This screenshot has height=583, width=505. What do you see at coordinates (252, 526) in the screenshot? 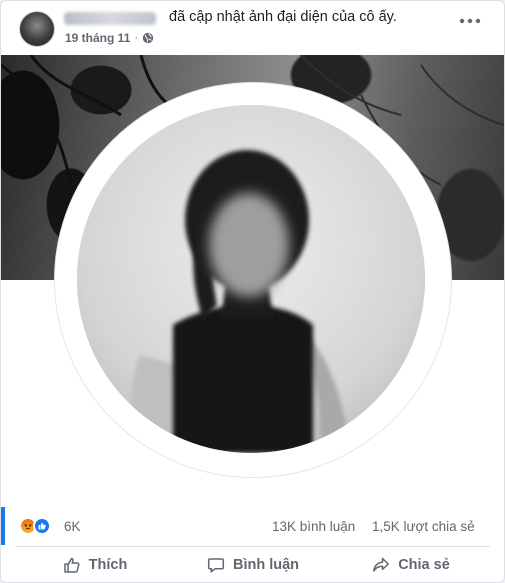
I see `post-stats: 6K 13K bình luận 1,5K lượt chia sẻ` at bounding box center [252, 526].